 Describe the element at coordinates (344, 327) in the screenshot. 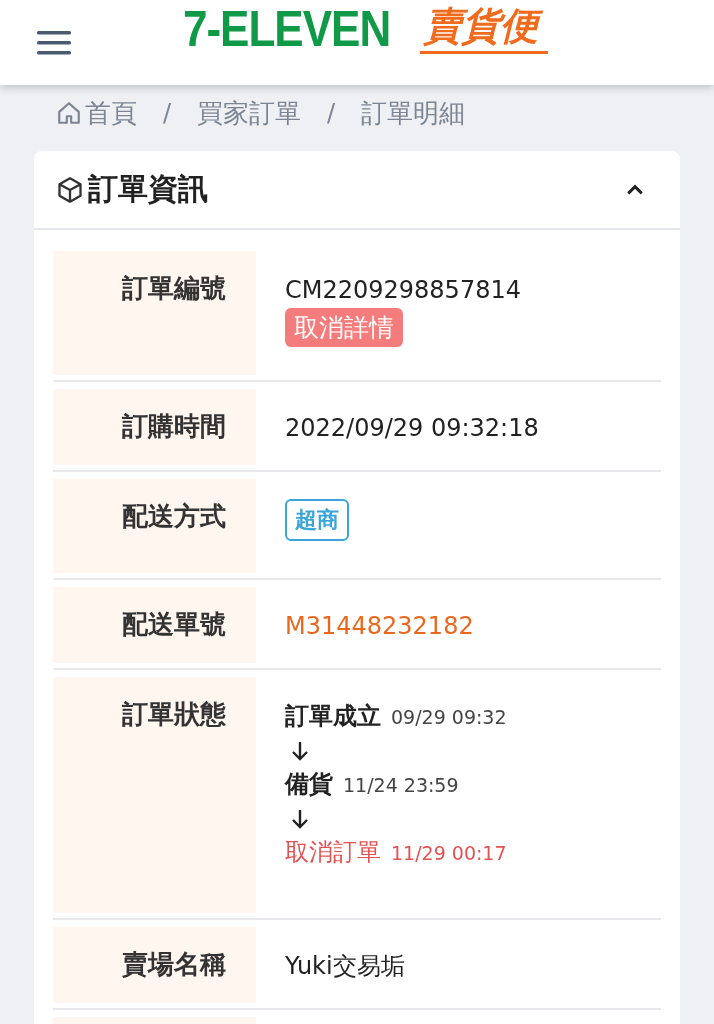

I see `cancel-details-button: 取消詳情` at that location.